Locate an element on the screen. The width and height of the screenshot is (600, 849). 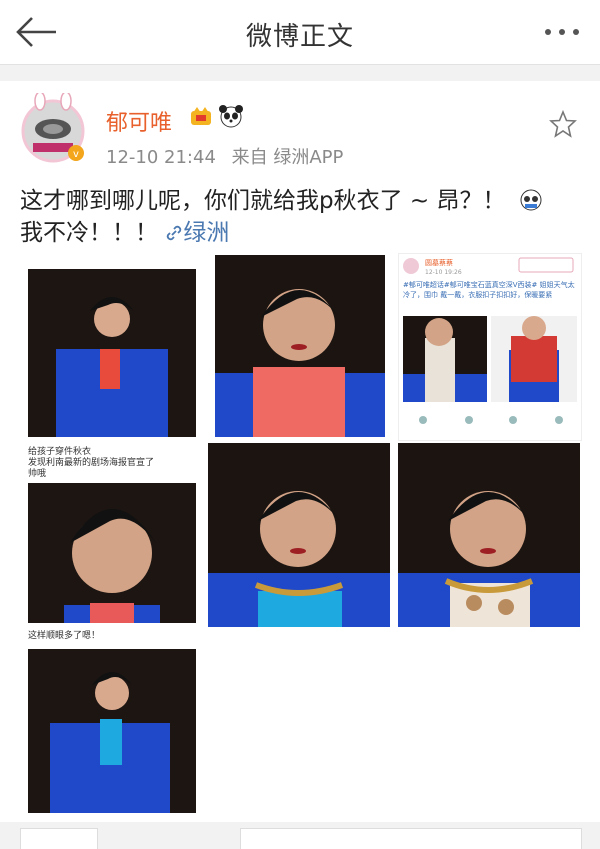
bottom-box-right is located at coordinates (411, 838).